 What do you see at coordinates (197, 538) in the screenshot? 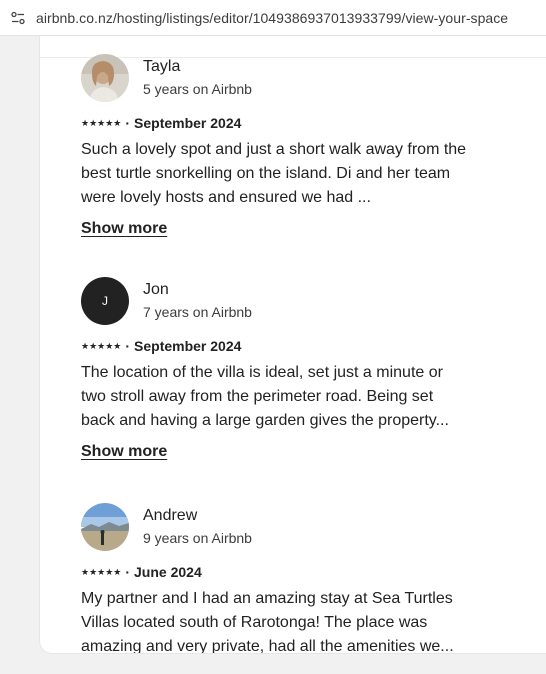
I see `reviewer-tenure: 9 years on Airbnb` at bounding box center [197, 538].